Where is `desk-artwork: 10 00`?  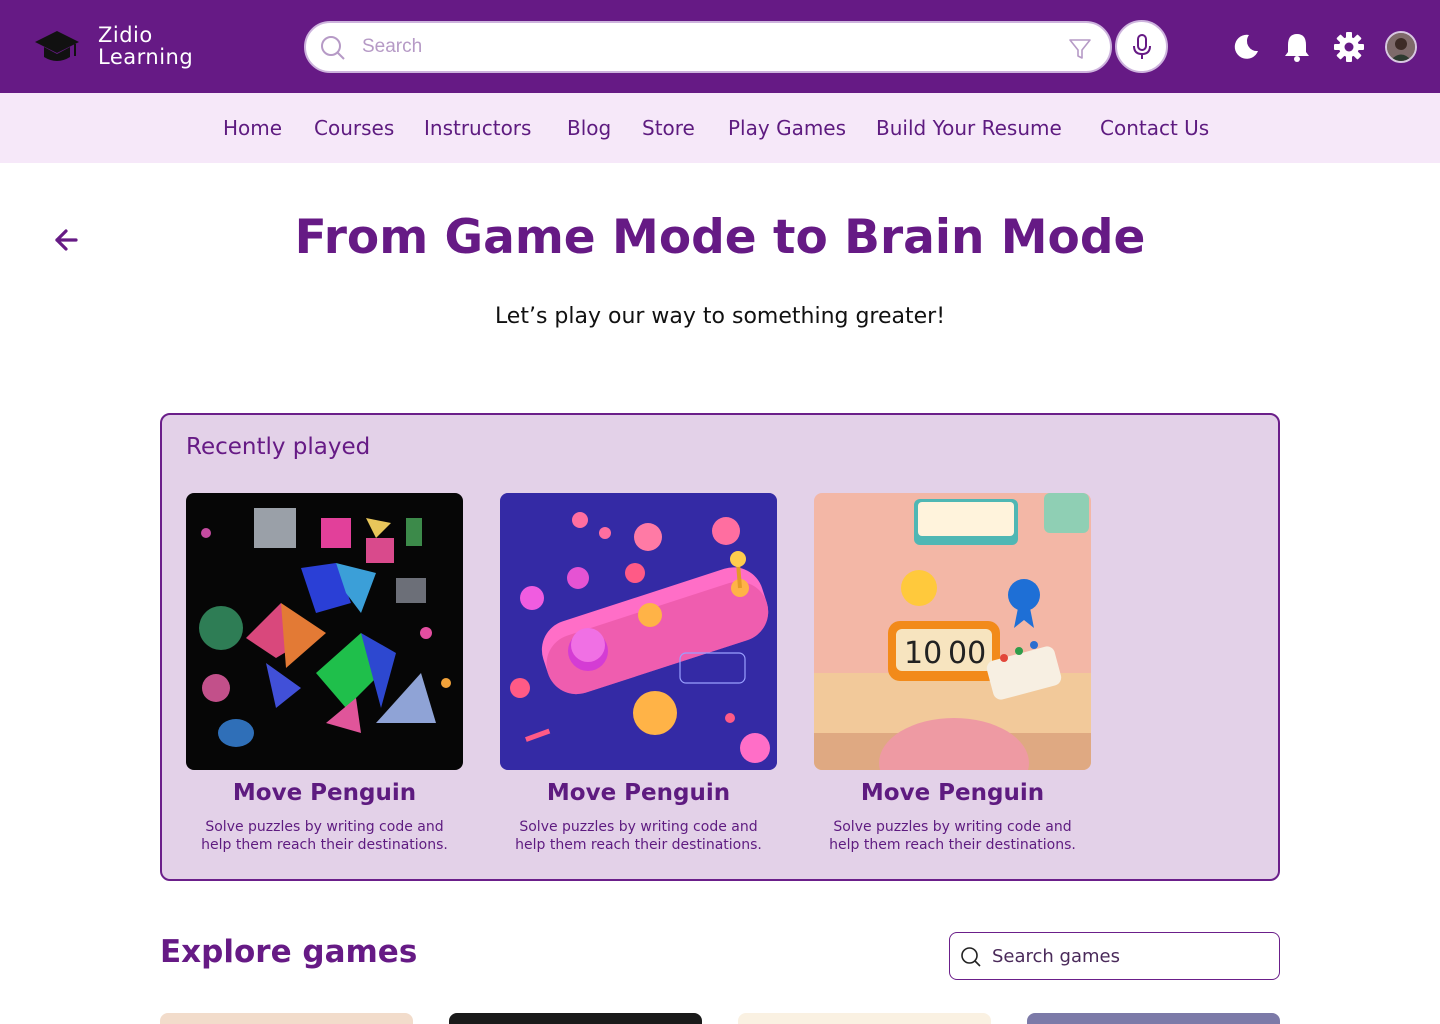 desk-artwork: 10 00 is located at coordinates (952, 631).